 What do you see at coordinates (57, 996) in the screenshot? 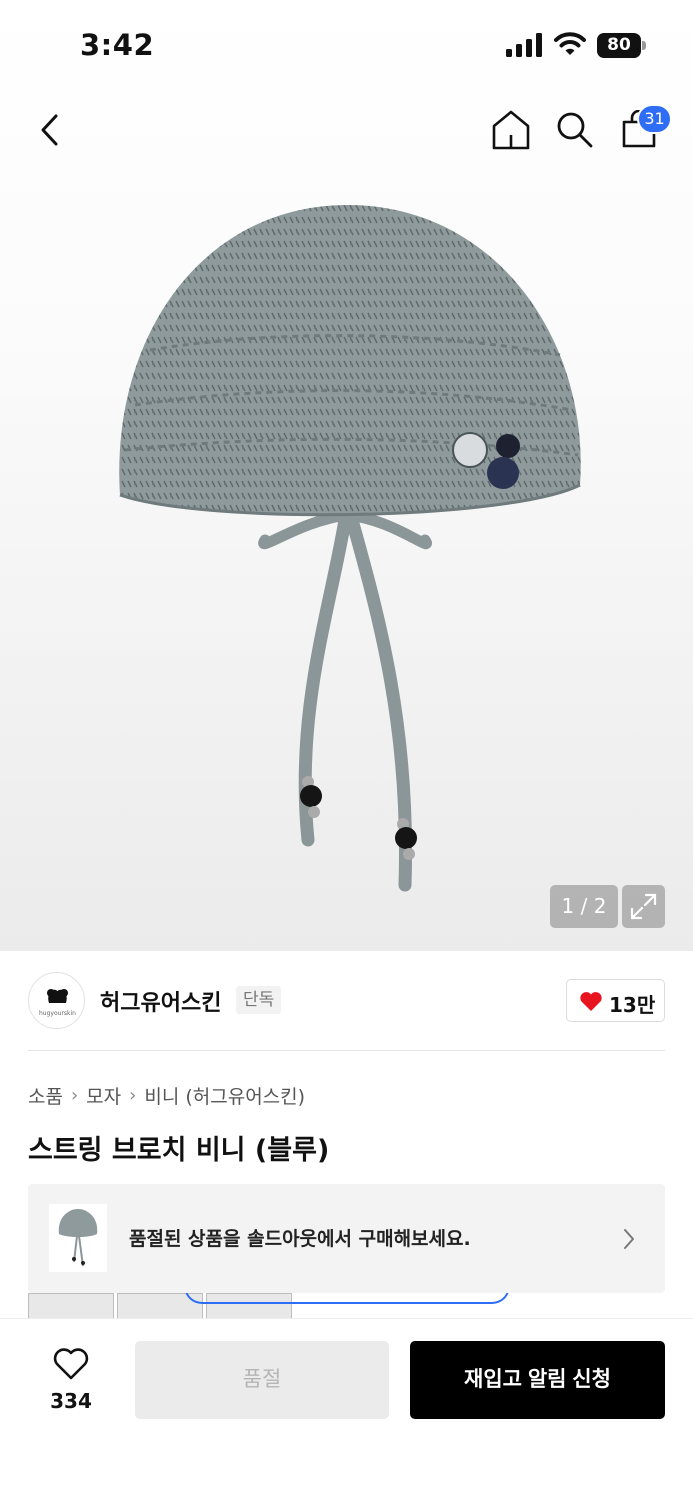
I see `brand-logo-mark` at bounding box center [57, 996].